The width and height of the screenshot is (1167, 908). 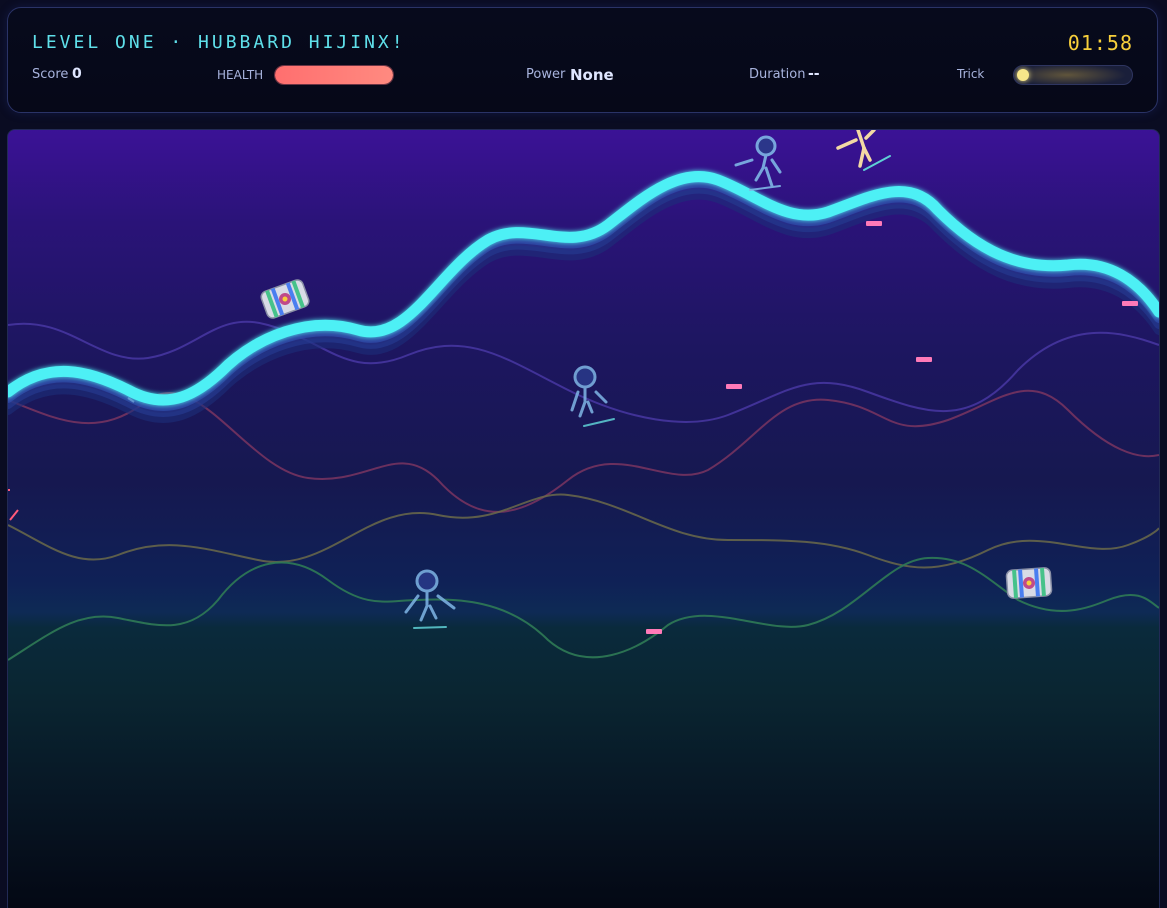 What do you see at coordinates (592, 75) in the screenshot?
I see `power-value: None` at bounding box center [592, 75].